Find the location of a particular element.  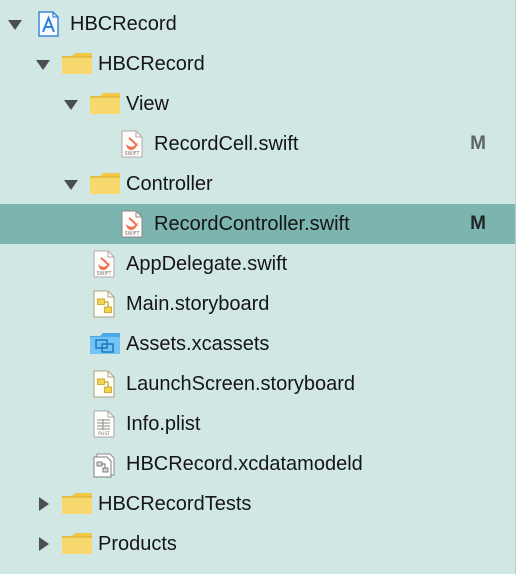

navigator-item-label: Assets.xcassets is located at coordinates (198, 344).